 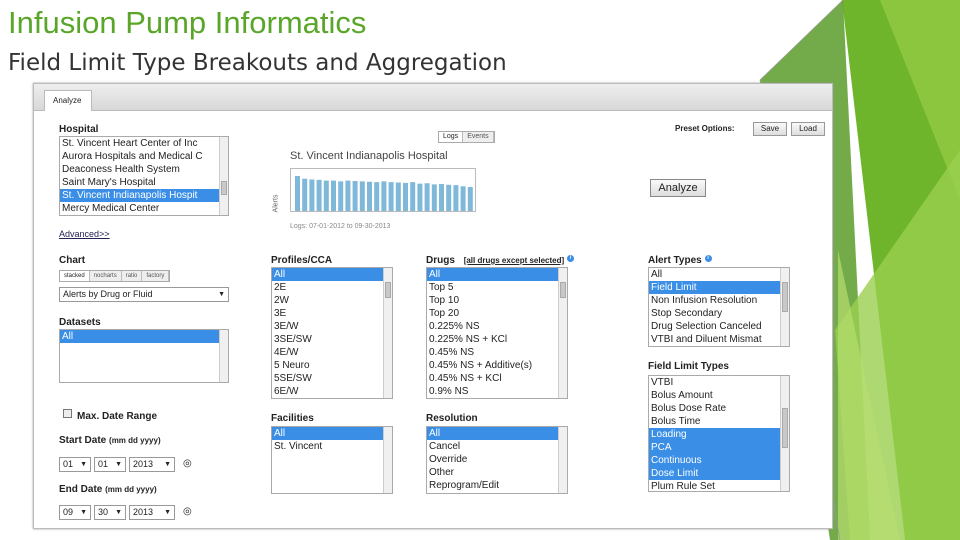 What do you see at coordinates (332, 460) in the screenshot?
I see `facilities-listbox: All St. Vincent` at bounding box center [332, 460].